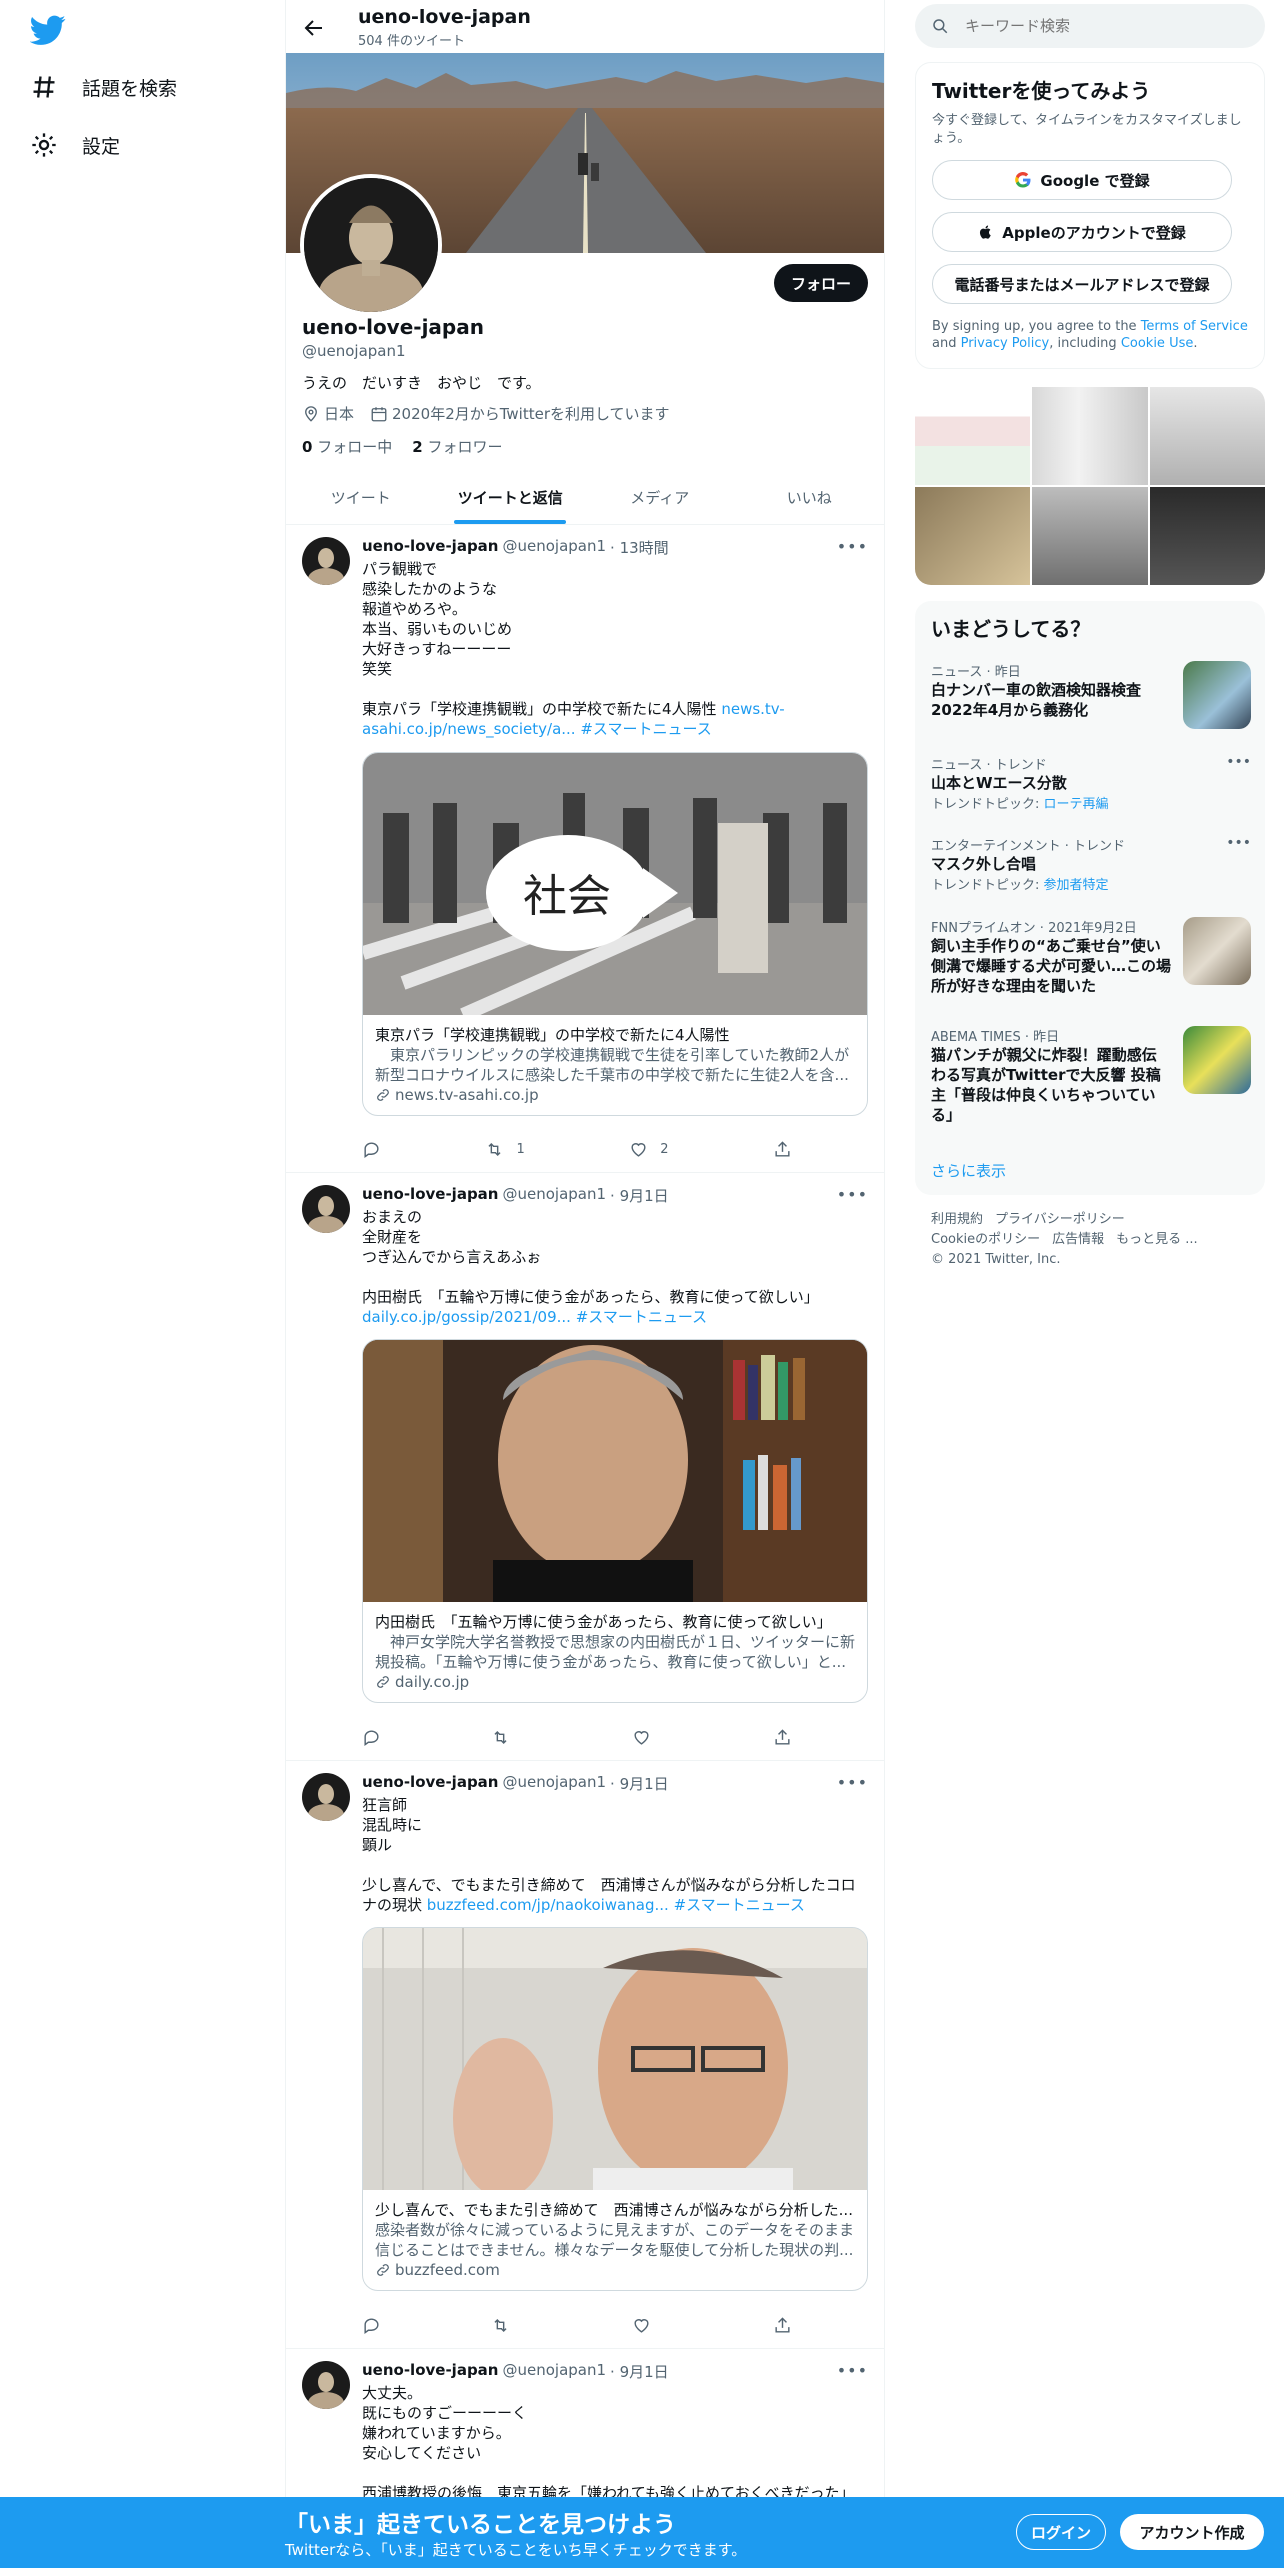 This screenshot has width=1284, height=2568. What do you see at coordinates (1082, 180) in the screenshot?
I see `google-signup-button: Google で登録` at bounding box center [1082, 180].